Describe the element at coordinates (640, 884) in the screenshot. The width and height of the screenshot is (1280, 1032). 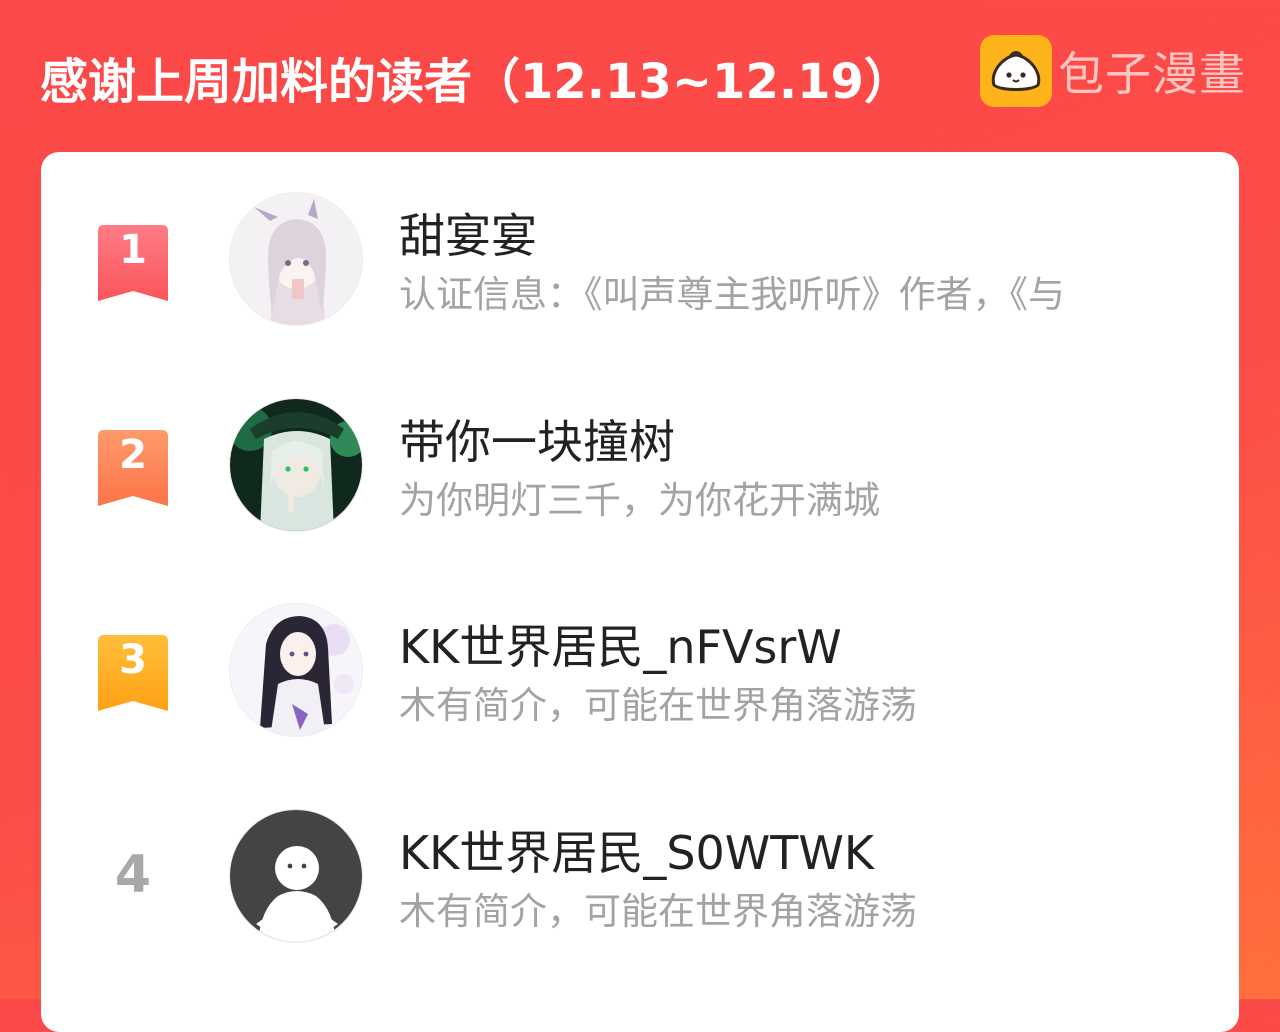
I see `list-item: 4 KK世界居民_S0WTWK 木有简介，可能在世界角落游荡` at that location.